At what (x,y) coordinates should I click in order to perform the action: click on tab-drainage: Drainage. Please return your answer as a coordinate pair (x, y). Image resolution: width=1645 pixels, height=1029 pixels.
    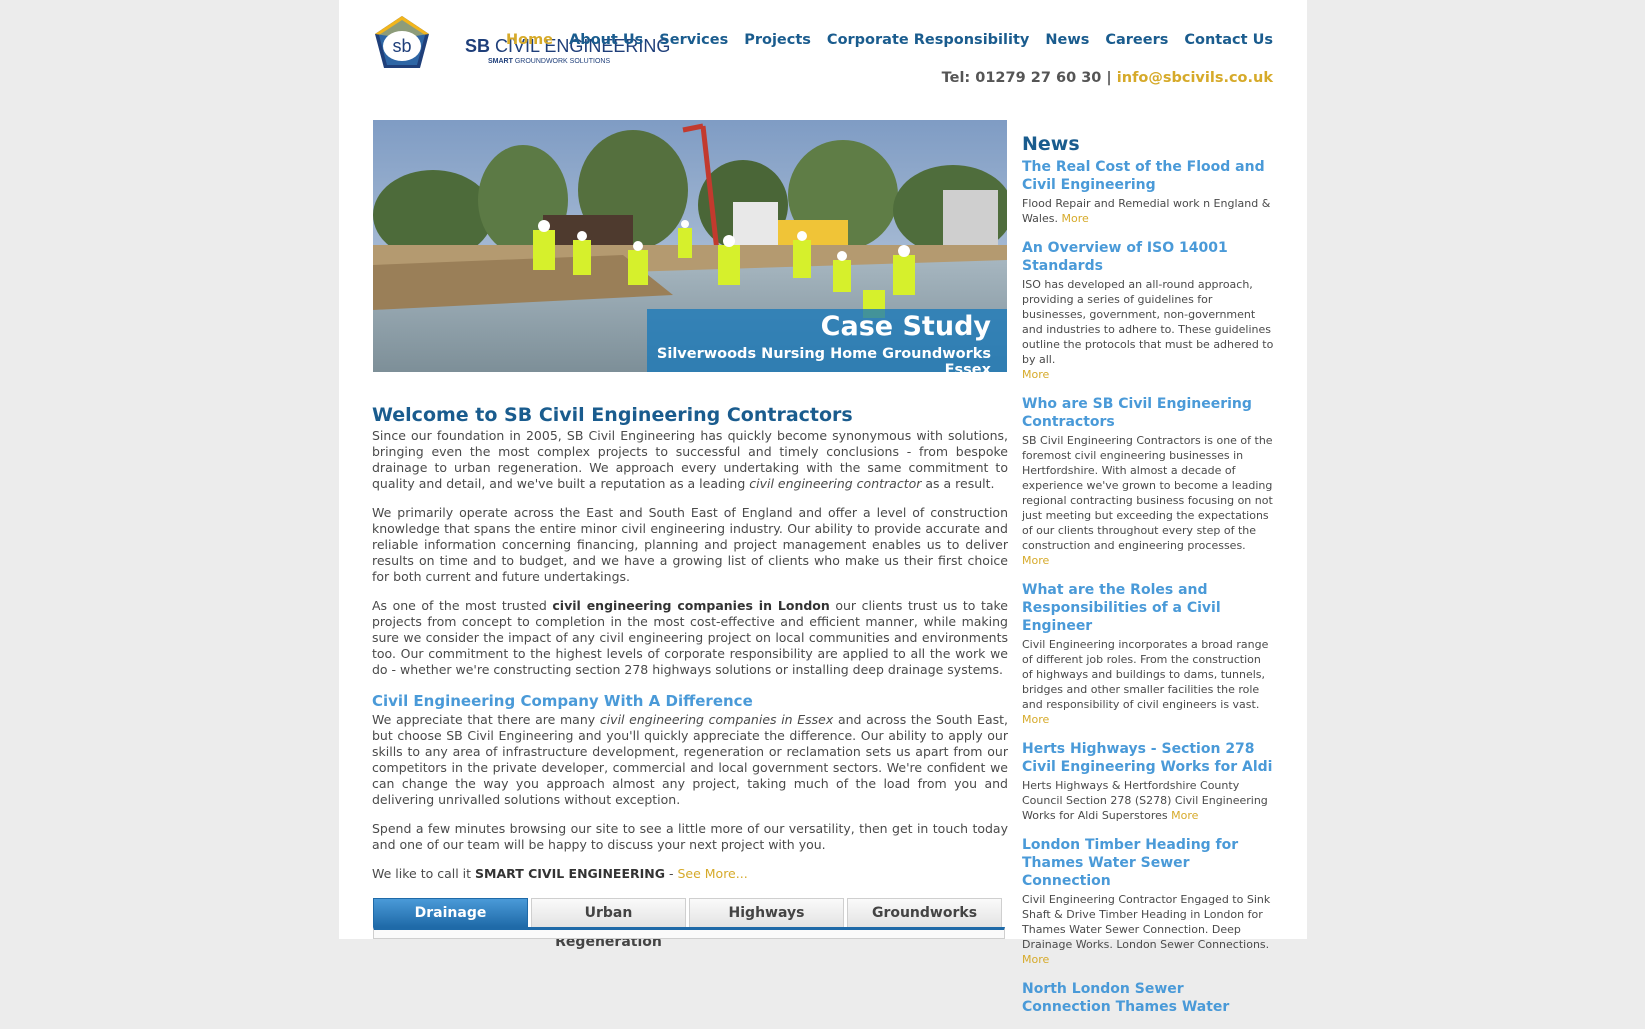
    Looking at the image, I should click on (450, 912).